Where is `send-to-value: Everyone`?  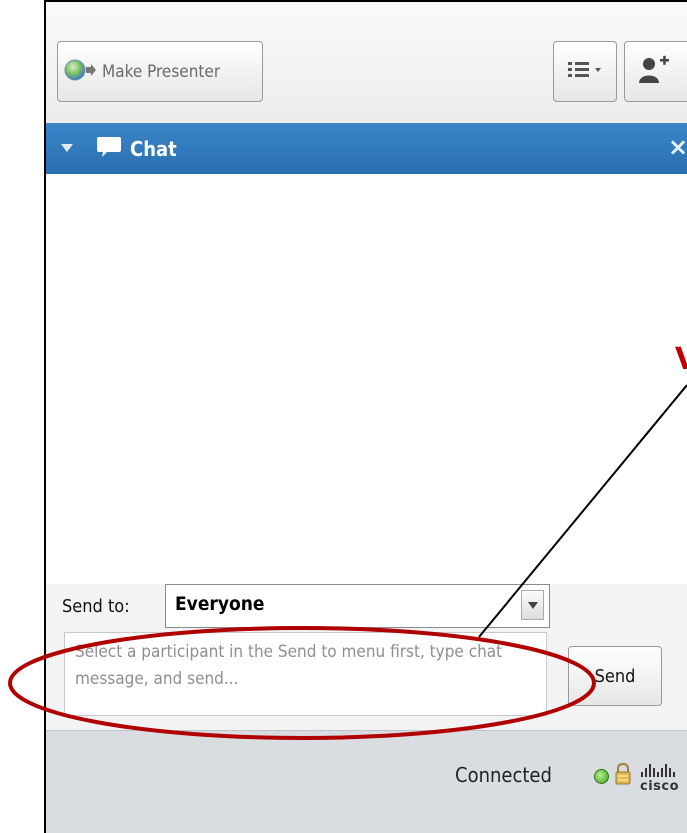 send-to-value: Everyone is located at coordinates (220, 604).